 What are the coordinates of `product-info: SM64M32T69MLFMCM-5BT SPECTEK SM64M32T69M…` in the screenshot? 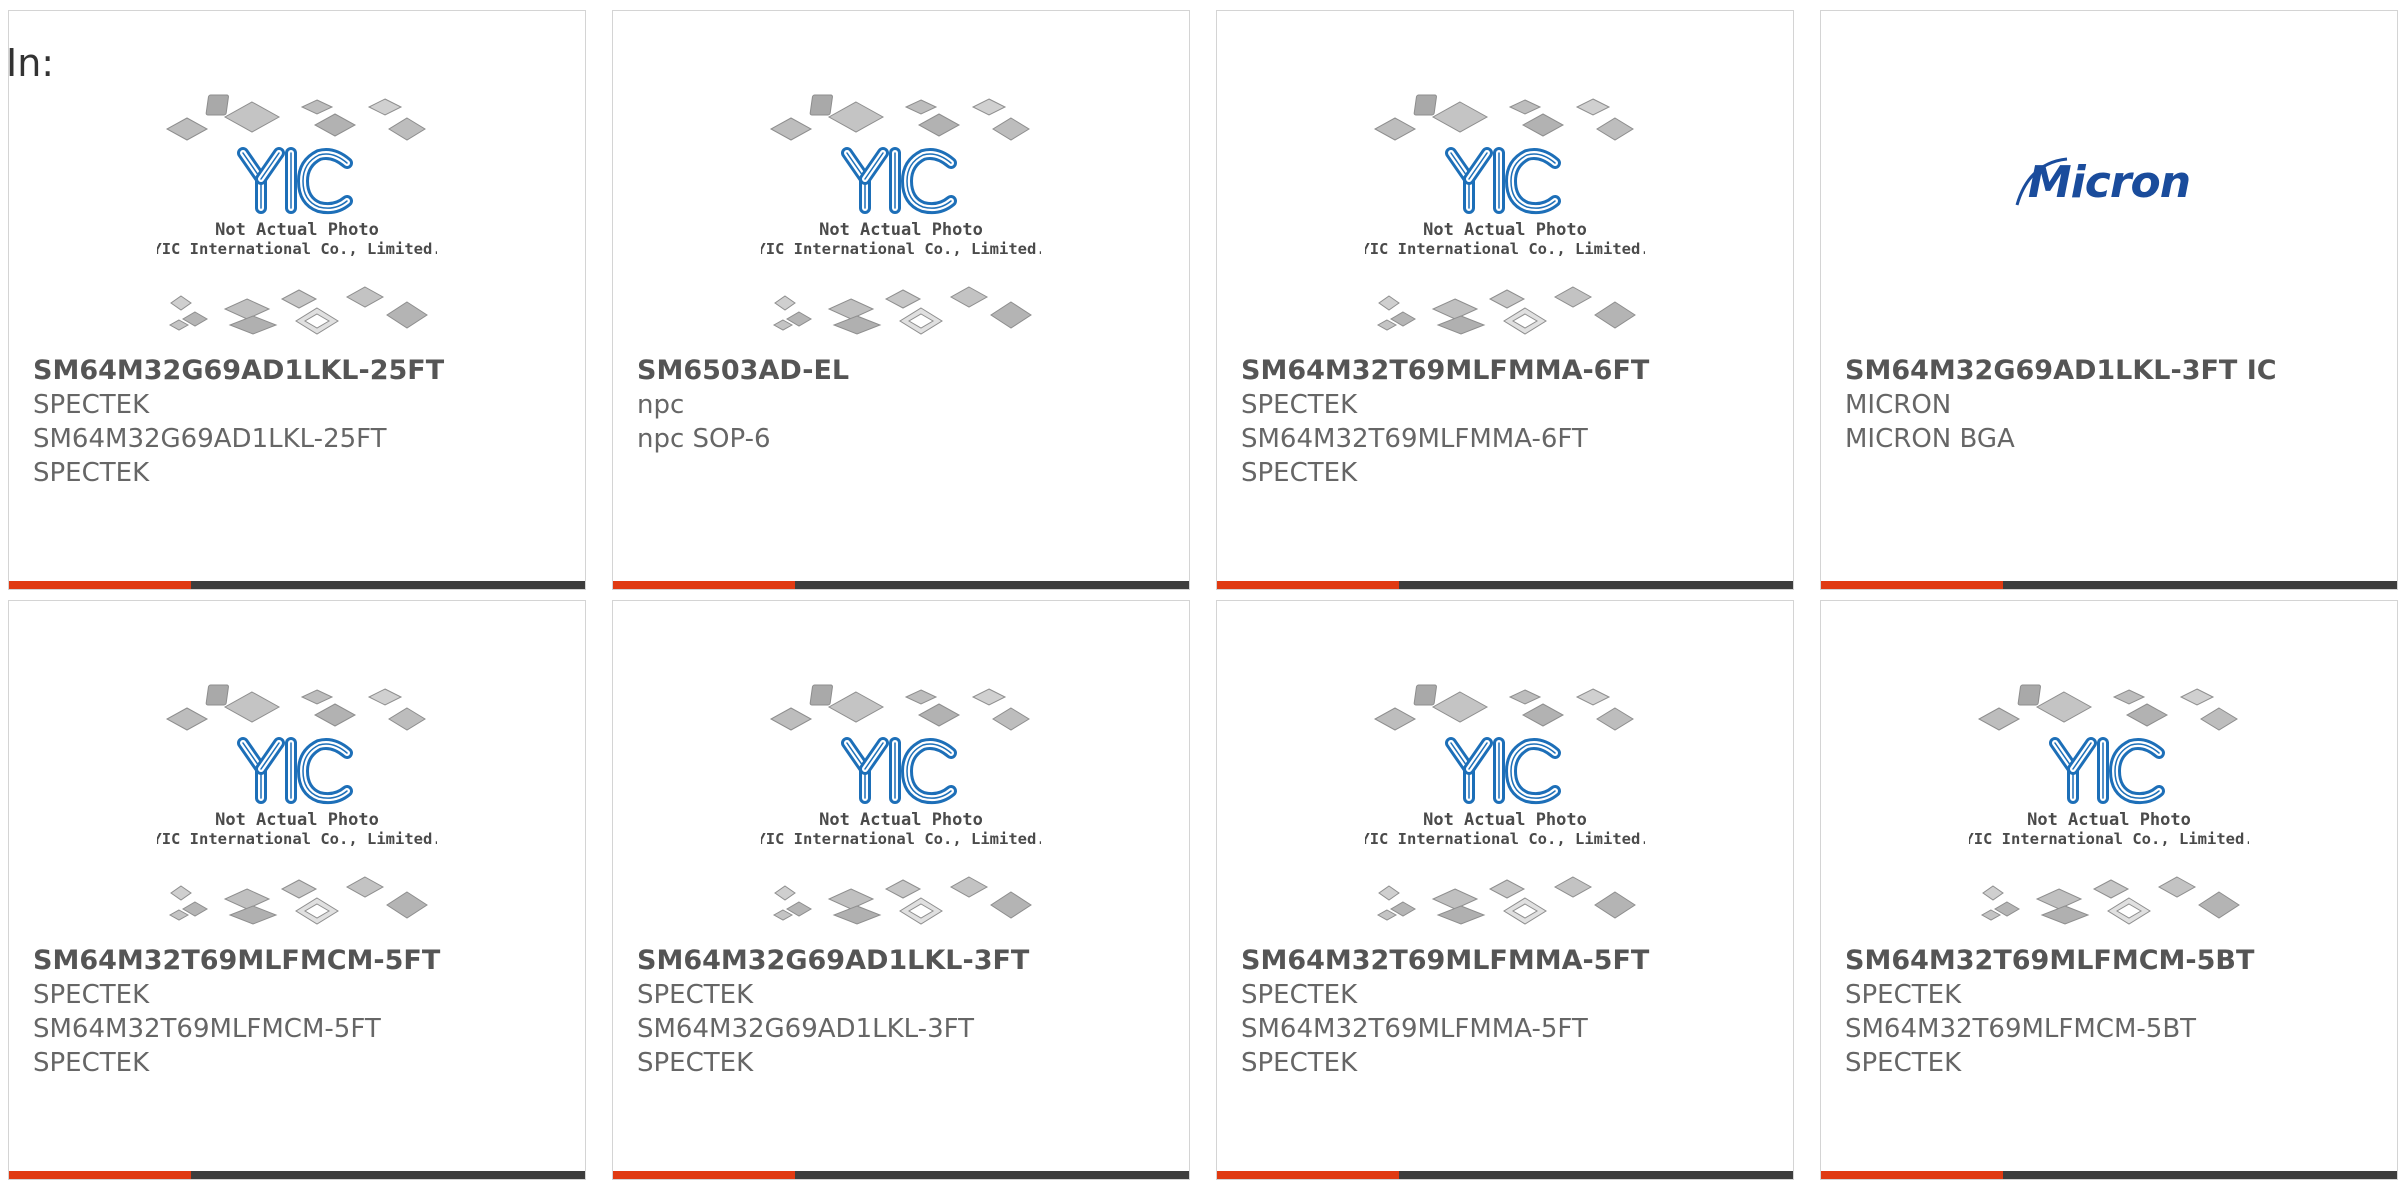 It's located at (2116, 1012).